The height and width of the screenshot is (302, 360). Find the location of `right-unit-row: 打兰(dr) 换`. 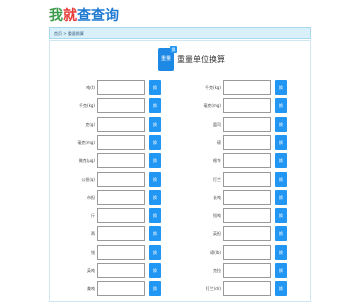

right-unit-row: 打兰(dr) 换 is located at coordinates (240, 289).